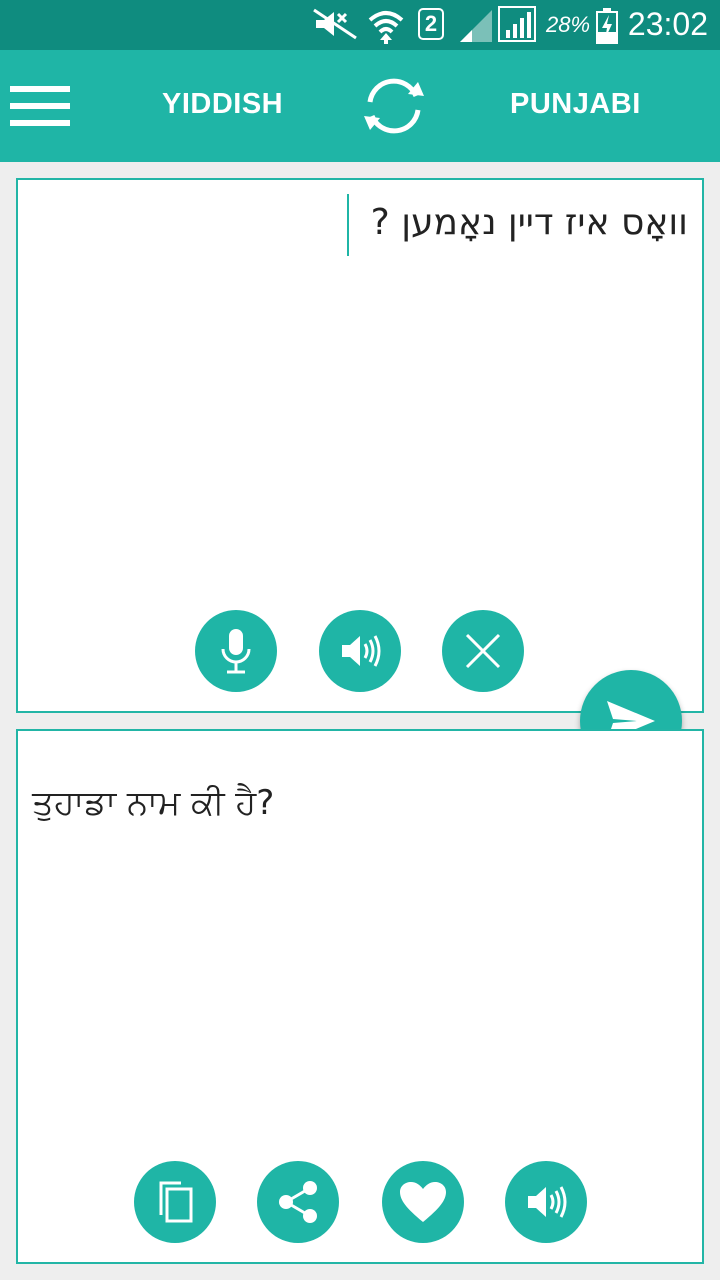 This screenshot has width=720, height=1280. I want to click on favorite-button, so click(423, 1202).